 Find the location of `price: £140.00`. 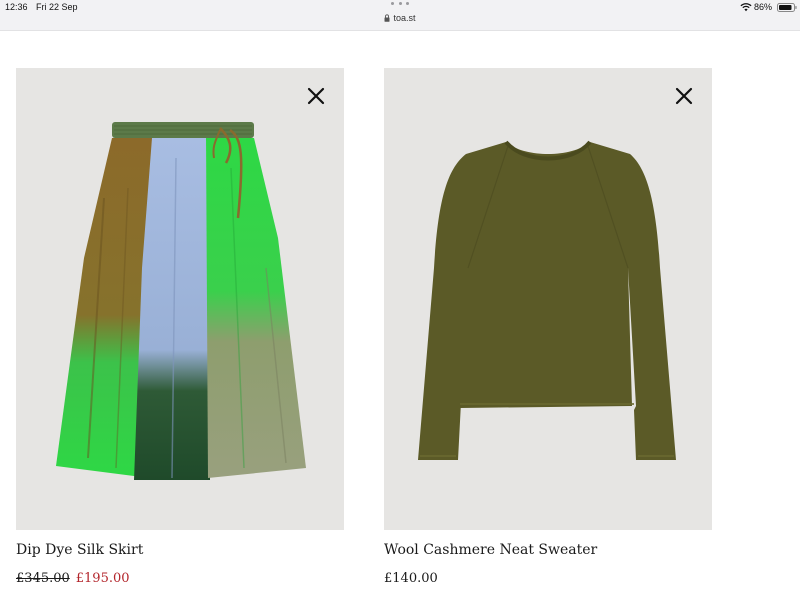

price: £140.00 is located at coordinates (411, 578).